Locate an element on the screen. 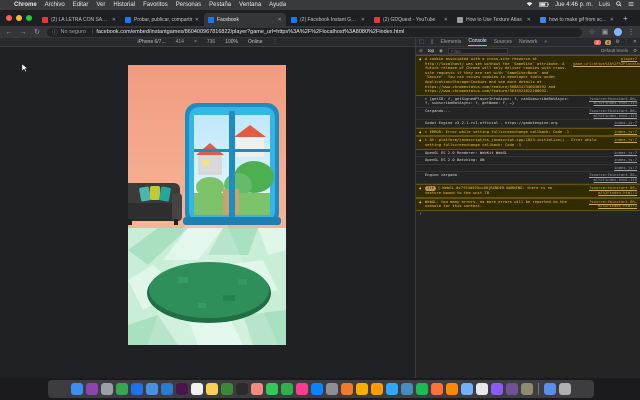 The height and width of the screenshot is (400, 640). tab-console: Console is located at coordinates (477, 42).